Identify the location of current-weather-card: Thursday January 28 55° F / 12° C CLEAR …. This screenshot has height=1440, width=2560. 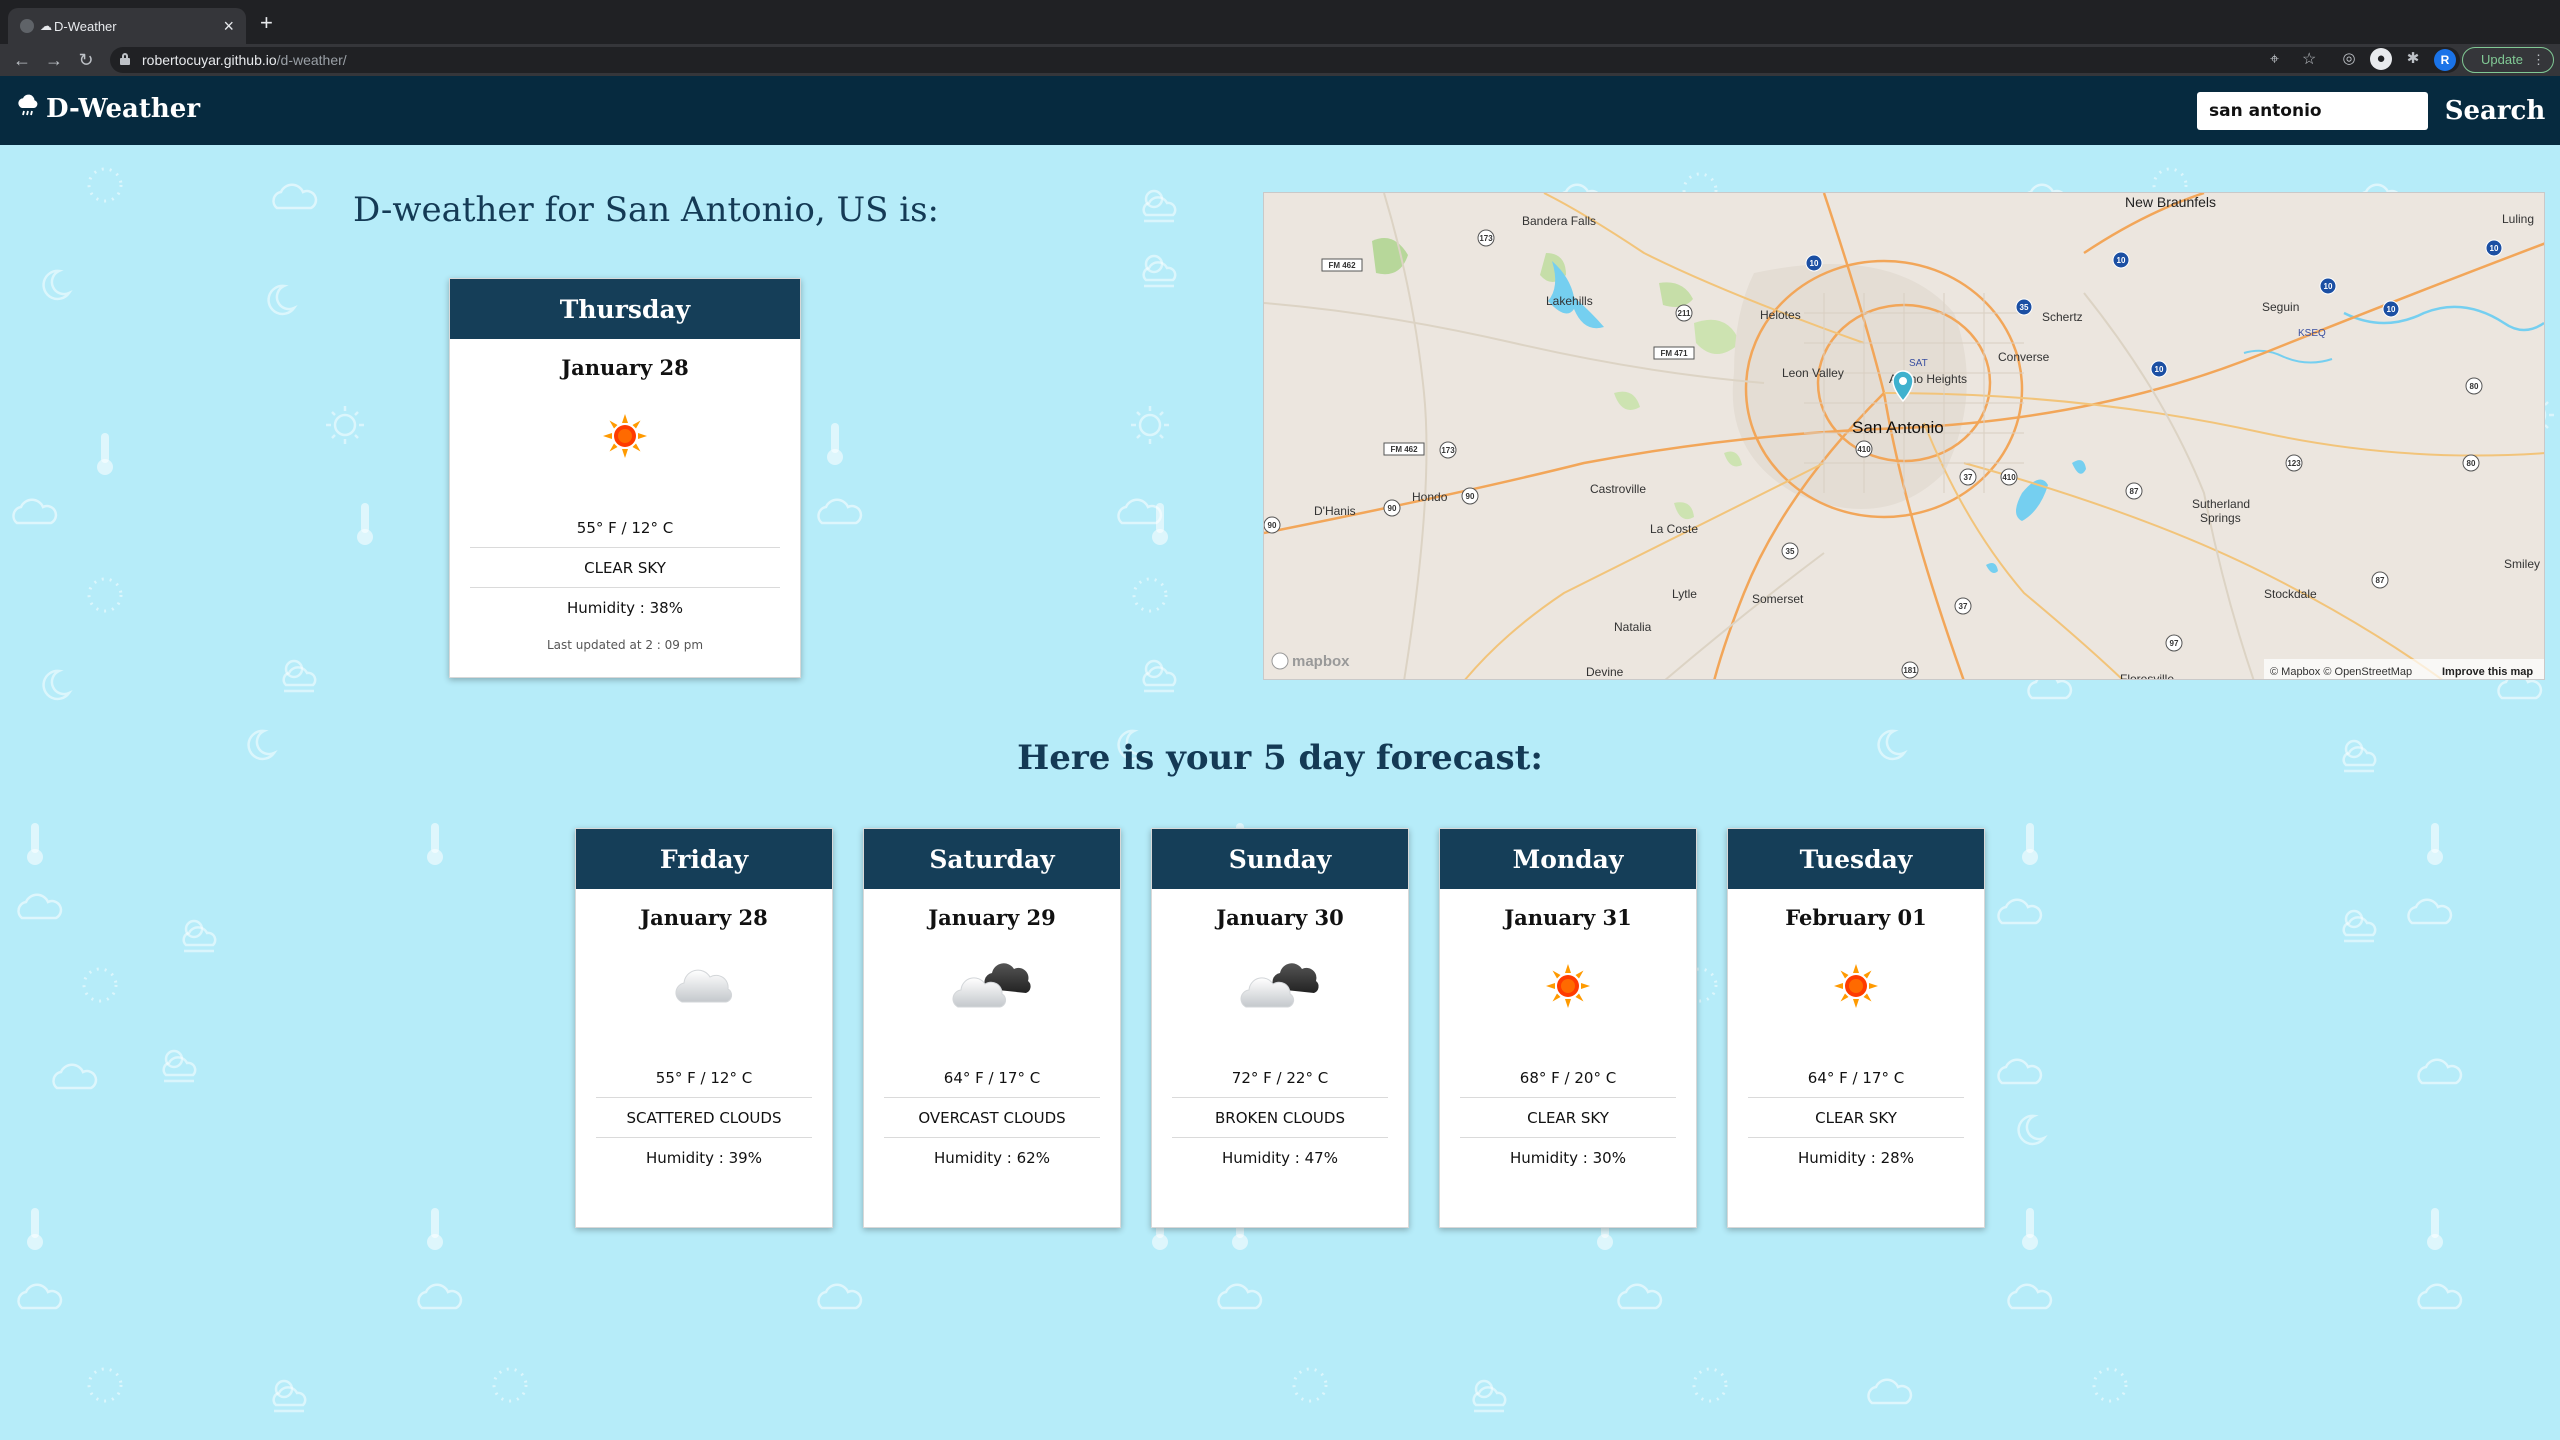
(625, 478).